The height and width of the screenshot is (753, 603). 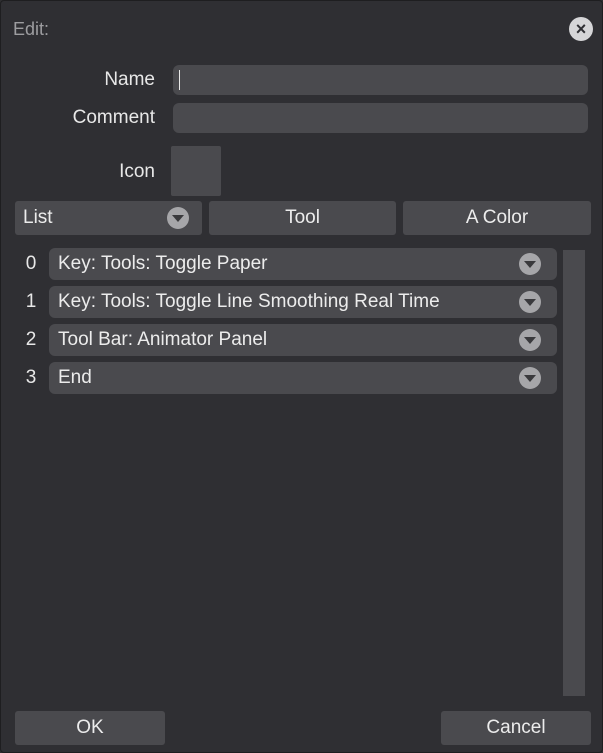 I want to click on icon-label: Icon, so click(x=137, y=171).